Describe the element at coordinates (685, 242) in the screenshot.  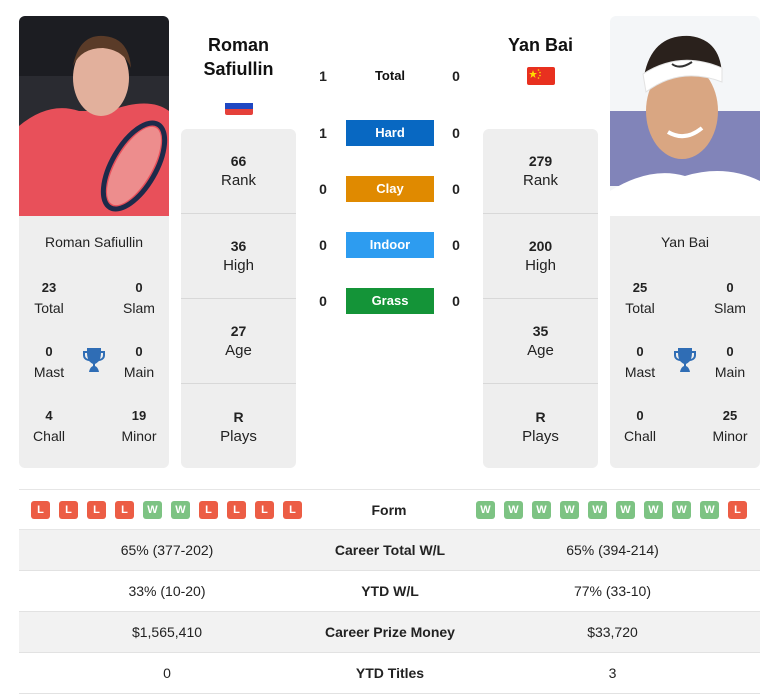
I see `player2-full-name: Yan Bai` at that location.